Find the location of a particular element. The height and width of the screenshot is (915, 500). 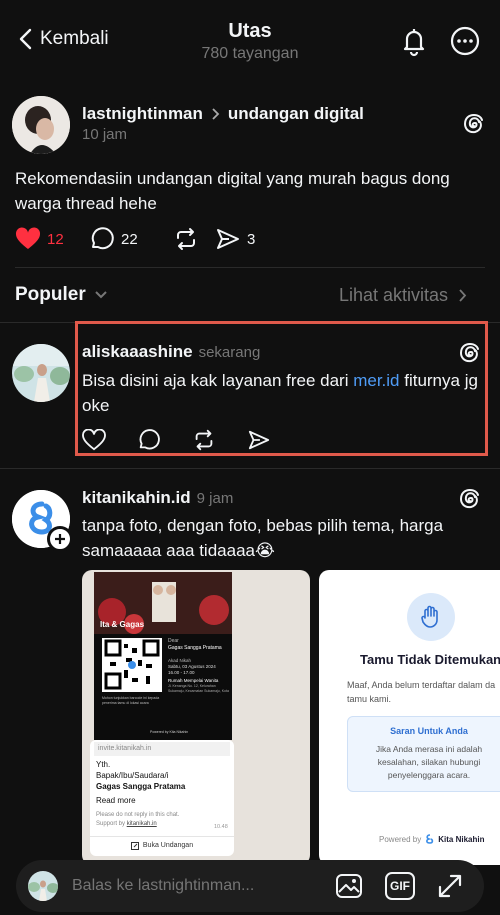

support-link: kitanikah.in is located at coordinates (142, 824).